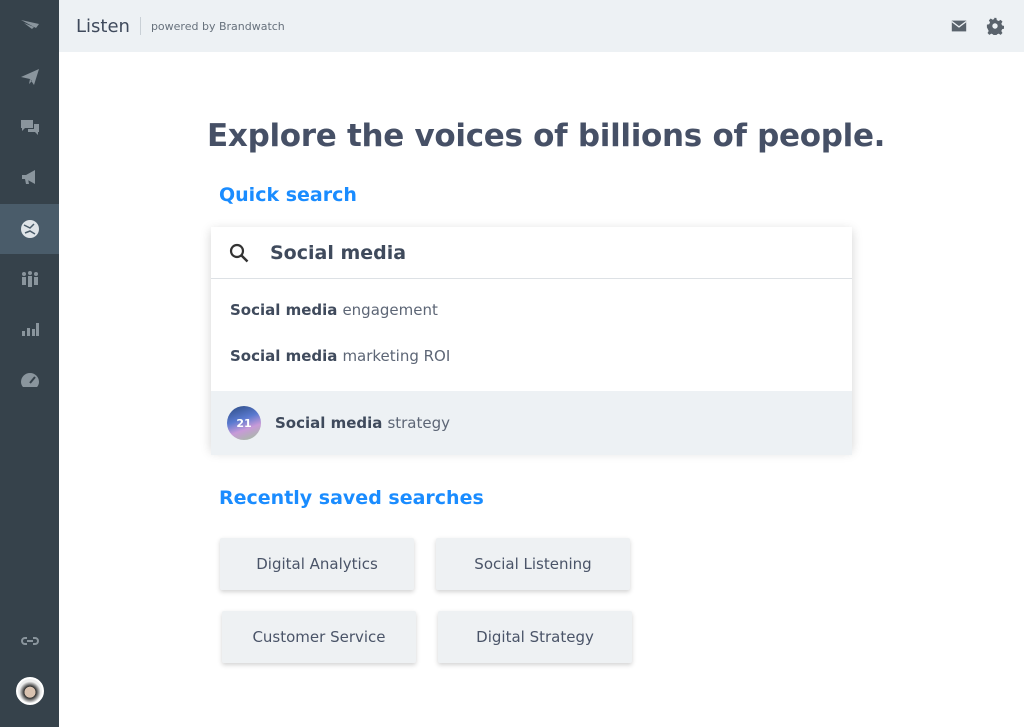  I want to click on megaphone-icon, so click(29, 177).